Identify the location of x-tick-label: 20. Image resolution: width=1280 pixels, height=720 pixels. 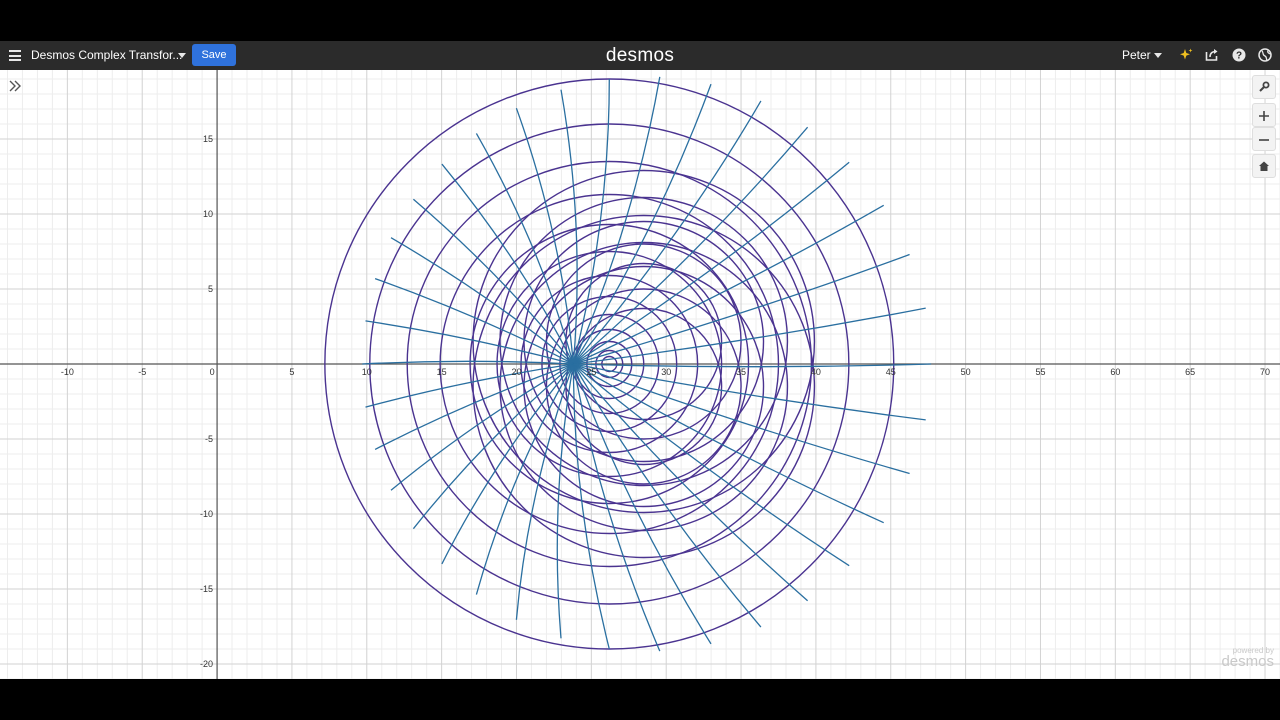
(516, 372).